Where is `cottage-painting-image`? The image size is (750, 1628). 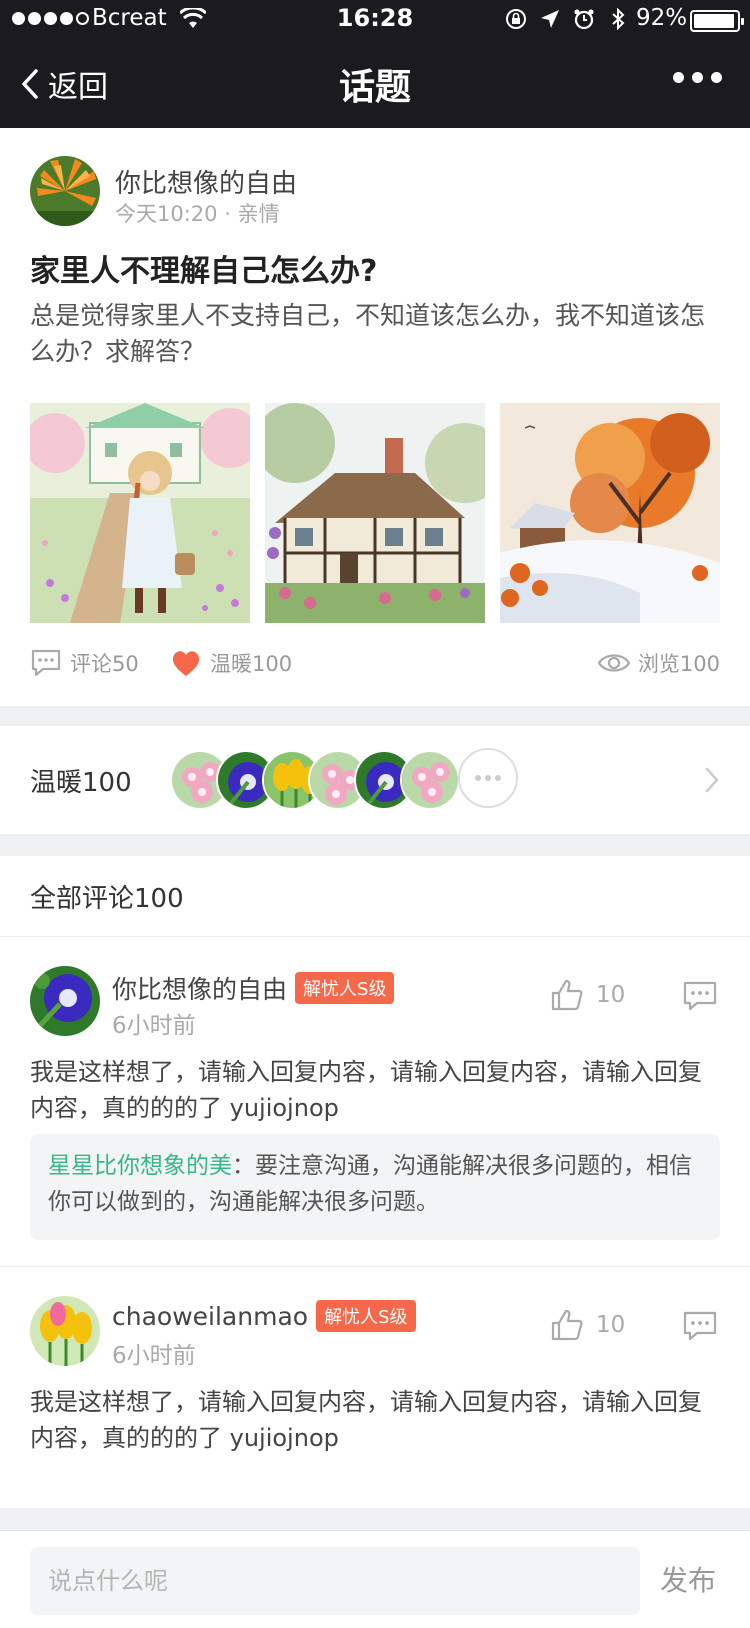 cottage-painting-image is located at coordinates (375, 513).